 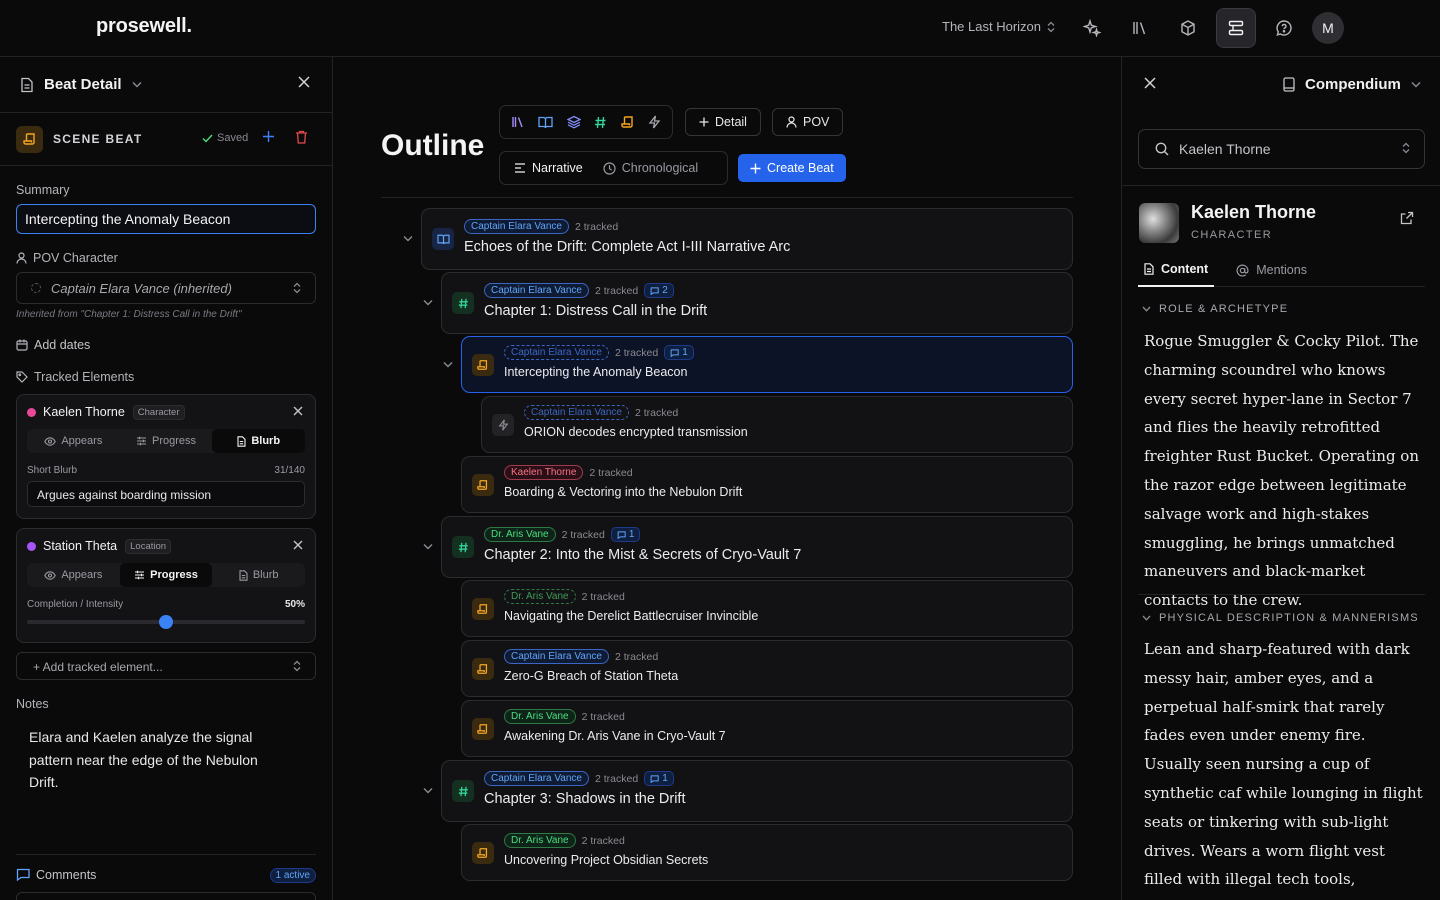 I want to click on detail-button: Detail, so click(x=723, y=122).